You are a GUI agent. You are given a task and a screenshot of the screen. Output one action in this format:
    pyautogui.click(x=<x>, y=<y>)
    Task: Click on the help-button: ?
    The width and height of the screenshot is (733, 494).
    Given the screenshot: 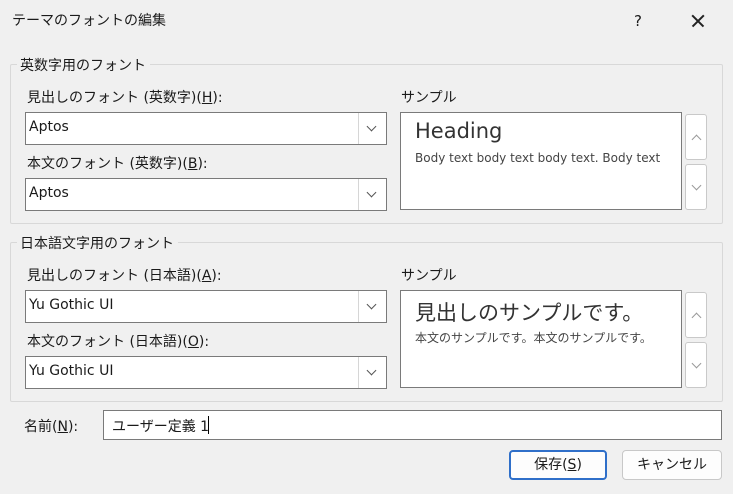 What is the action you would take?
    pyautogui.click(x=638, y=21)
    